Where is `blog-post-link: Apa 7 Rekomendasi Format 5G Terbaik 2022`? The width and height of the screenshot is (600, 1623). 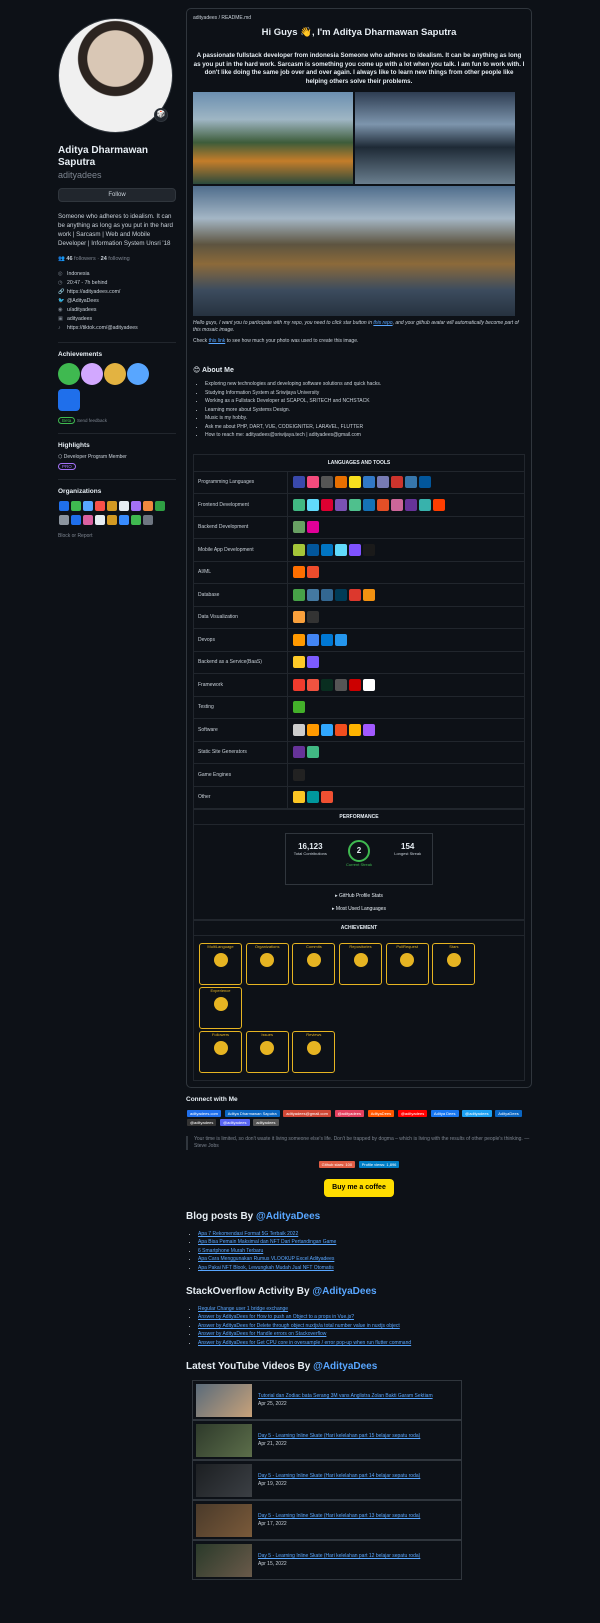 blog-post-link: Apa 7 Rekomendasi Format 5G Terbaik 2022 is located at coordinates (248, 1234).